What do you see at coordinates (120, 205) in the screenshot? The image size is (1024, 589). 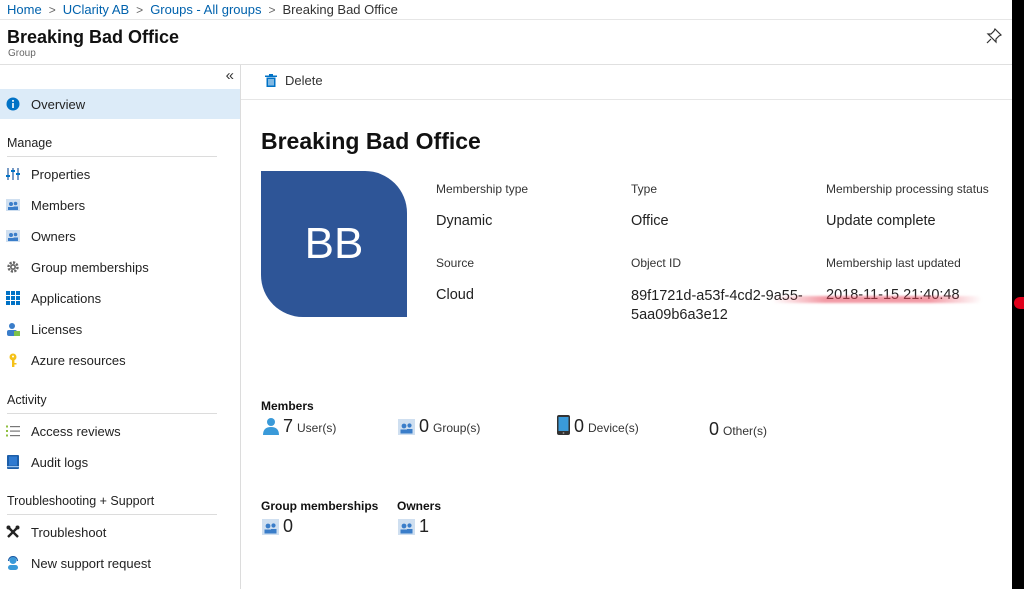 I see `sidebar-item-members: Members` at bounding box center [120, 205].